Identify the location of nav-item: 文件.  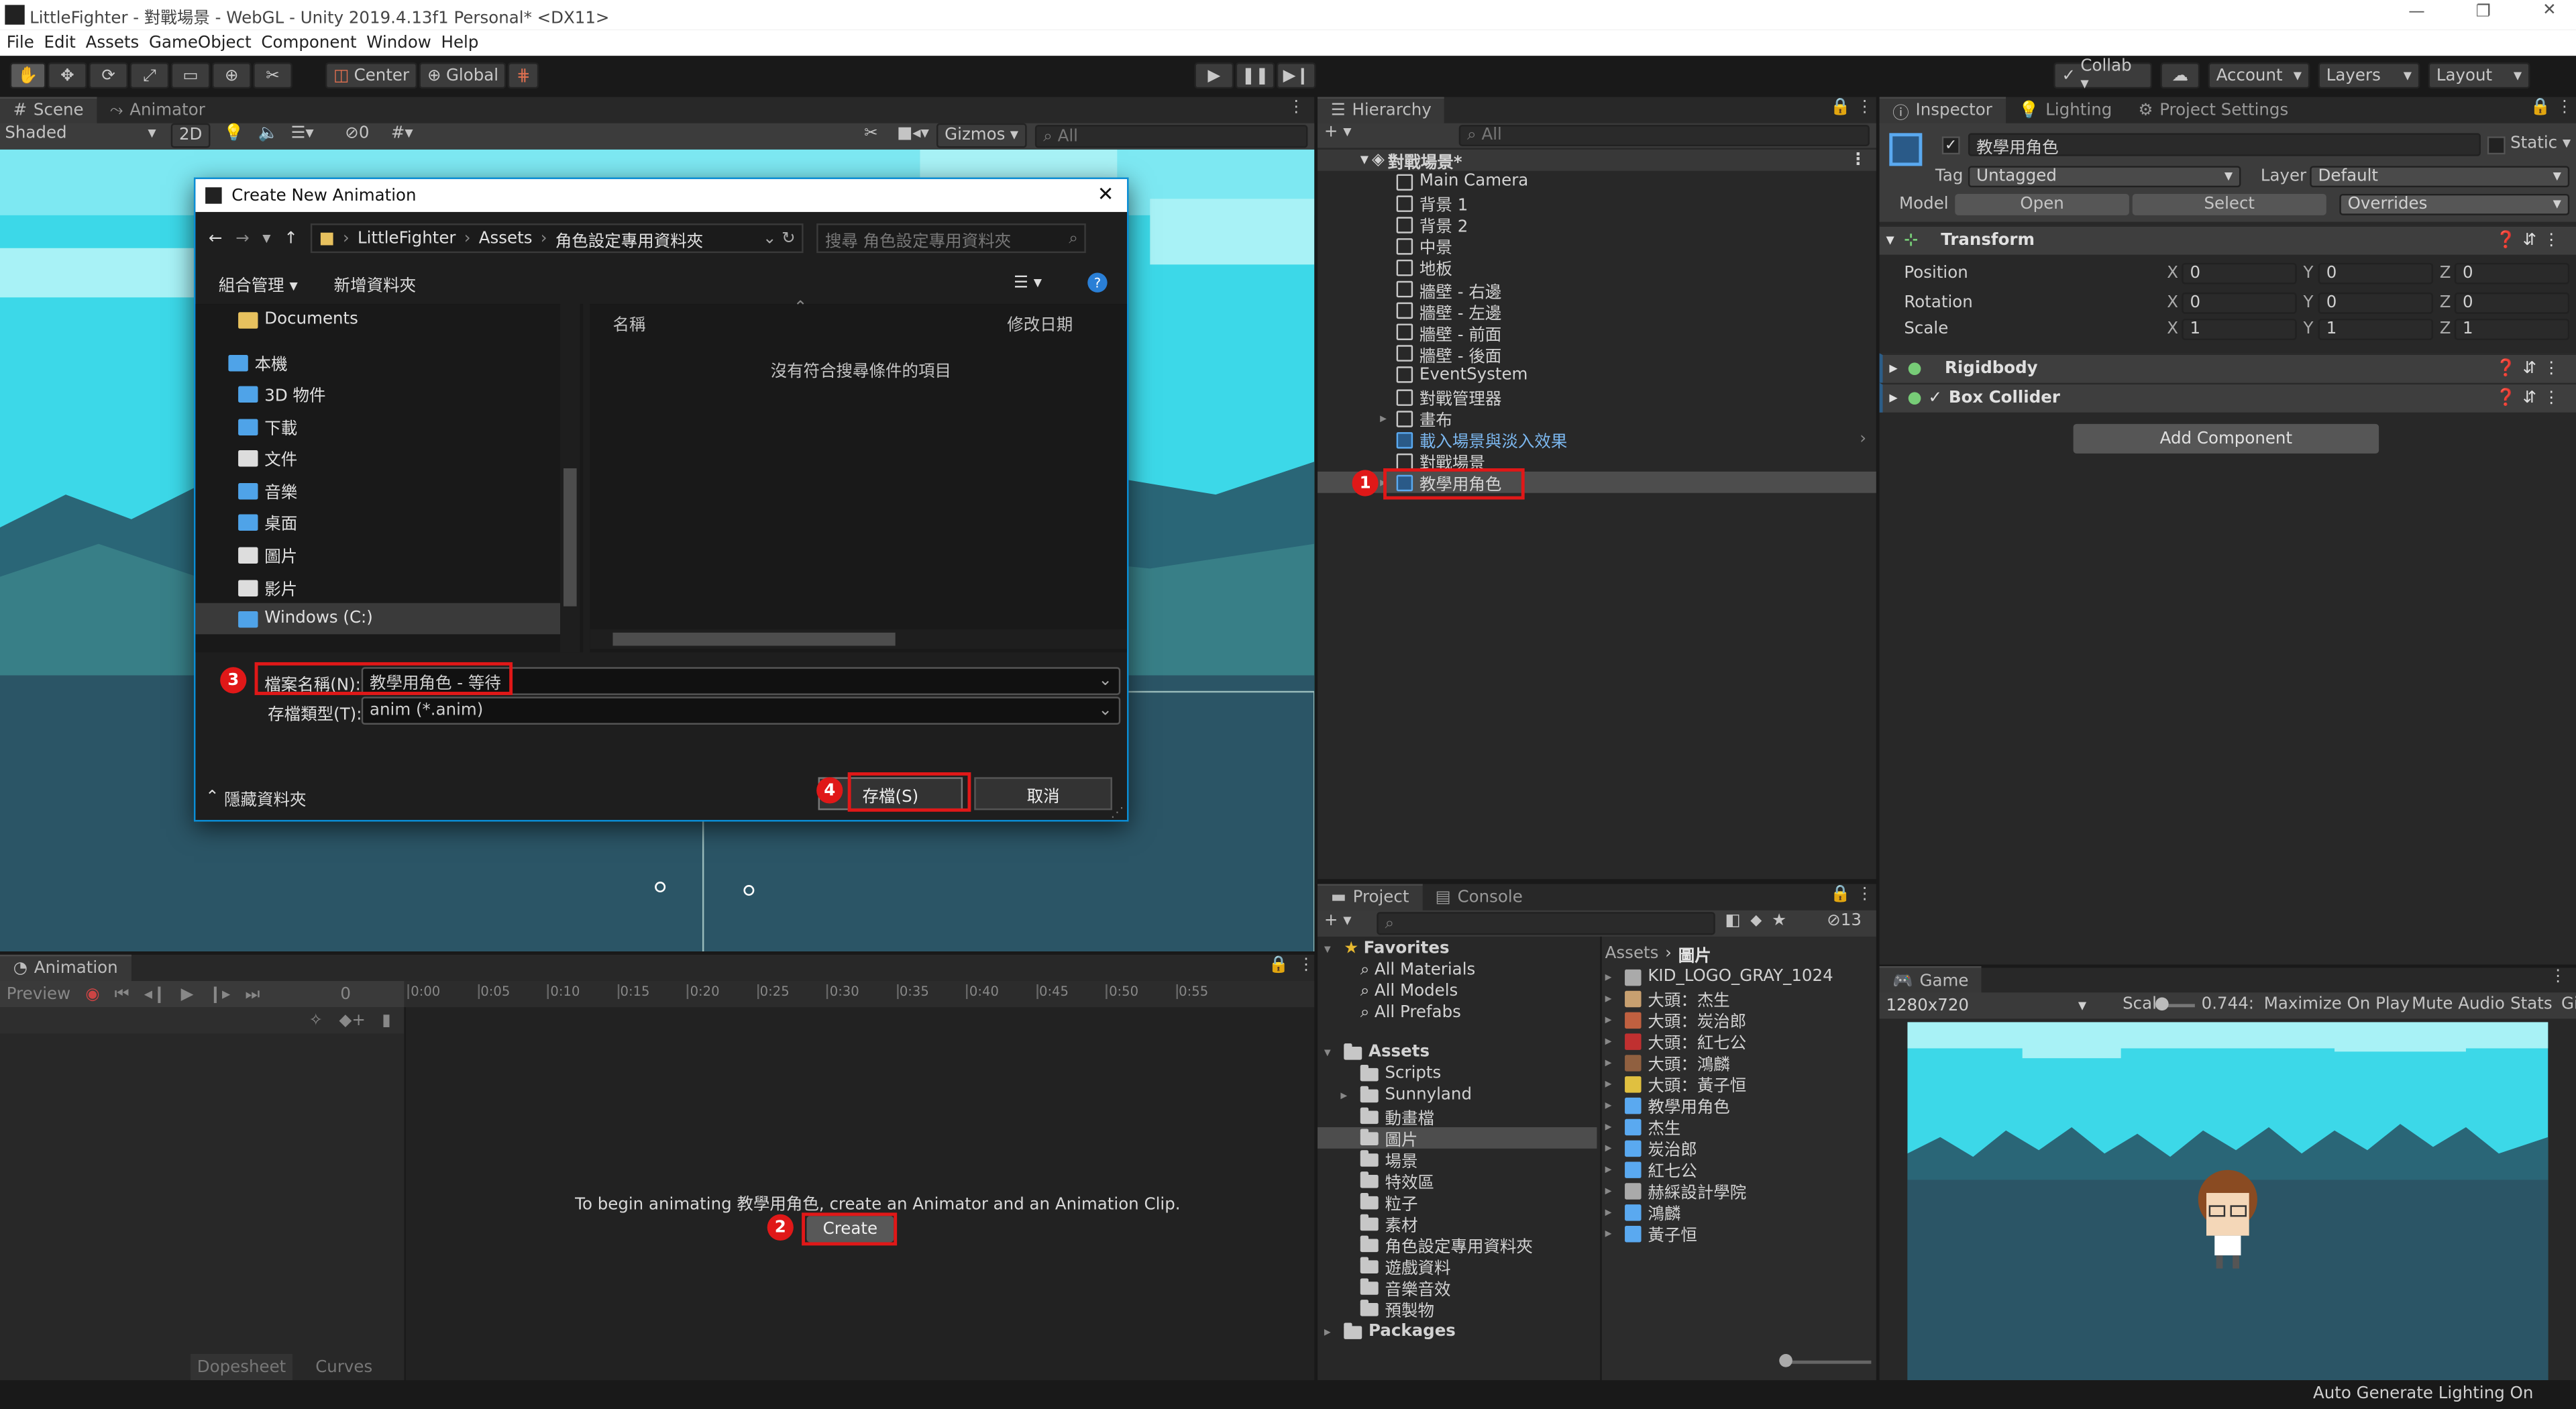
(389, 458).